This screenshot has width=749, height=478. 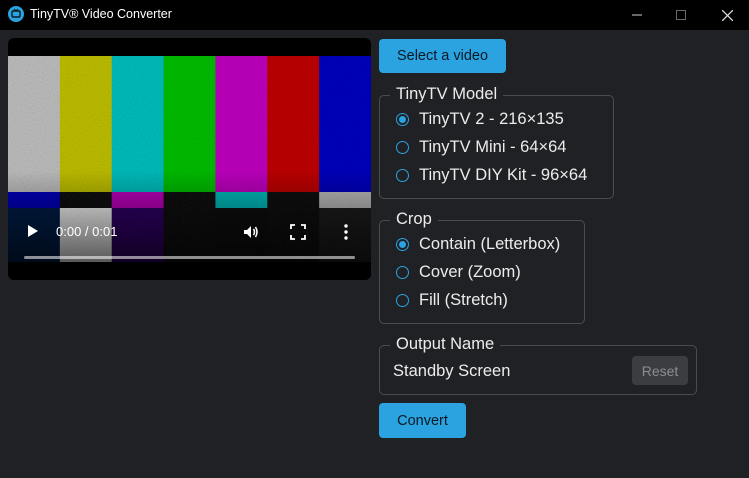 I want to click on tinytv-app-icon, so click(x=16, y=14).